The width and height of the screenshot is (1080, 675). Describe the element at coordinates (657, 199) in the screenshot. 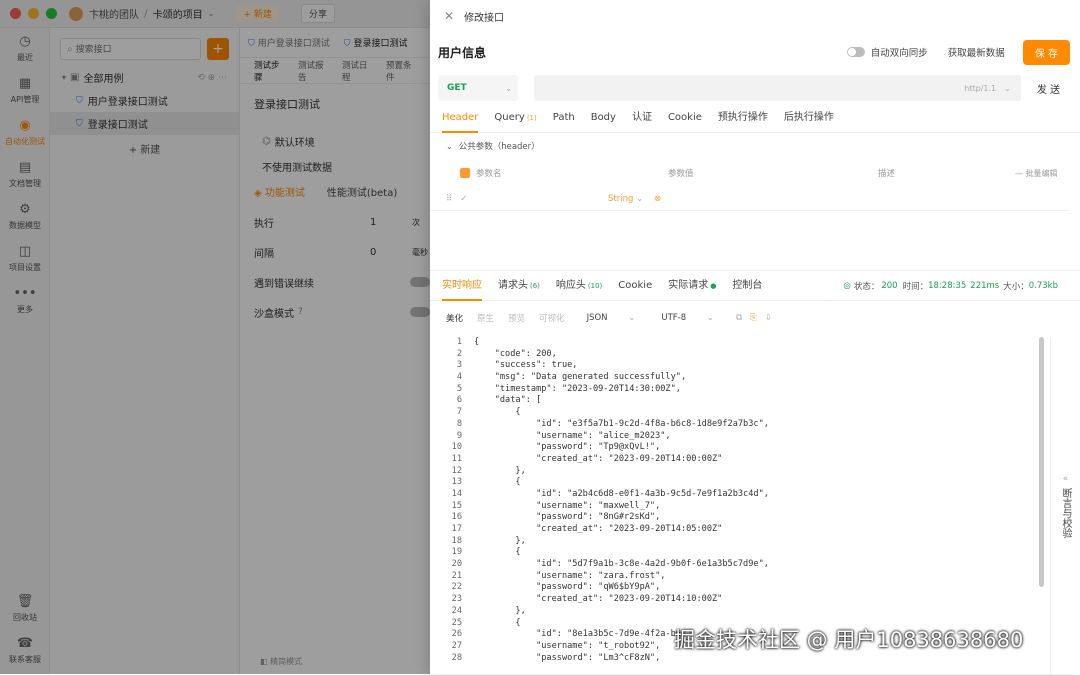

I see `add-param-icon: ⊗` at that location.